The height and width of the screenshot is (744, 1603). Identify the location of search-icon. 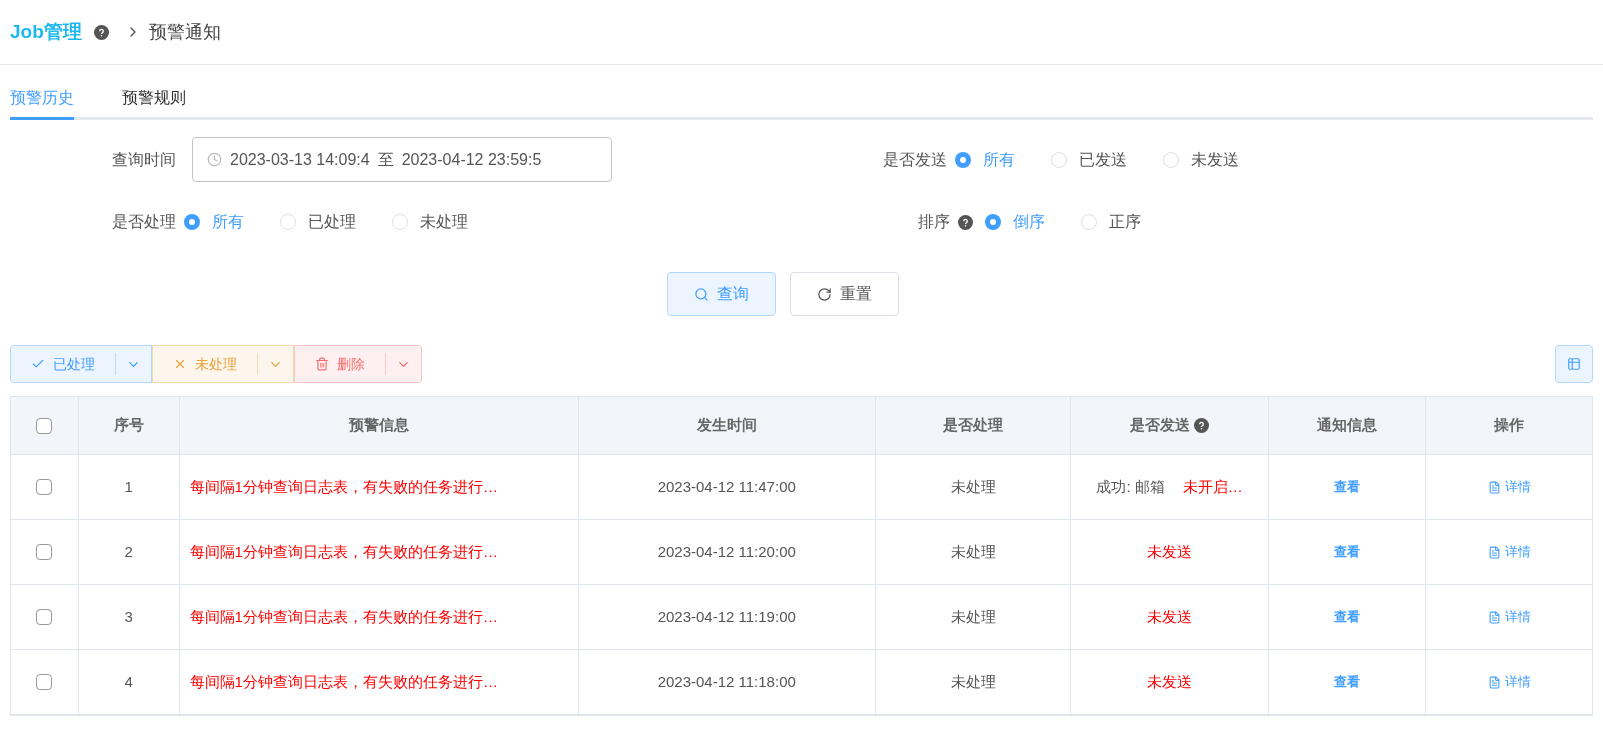
(701, 294).